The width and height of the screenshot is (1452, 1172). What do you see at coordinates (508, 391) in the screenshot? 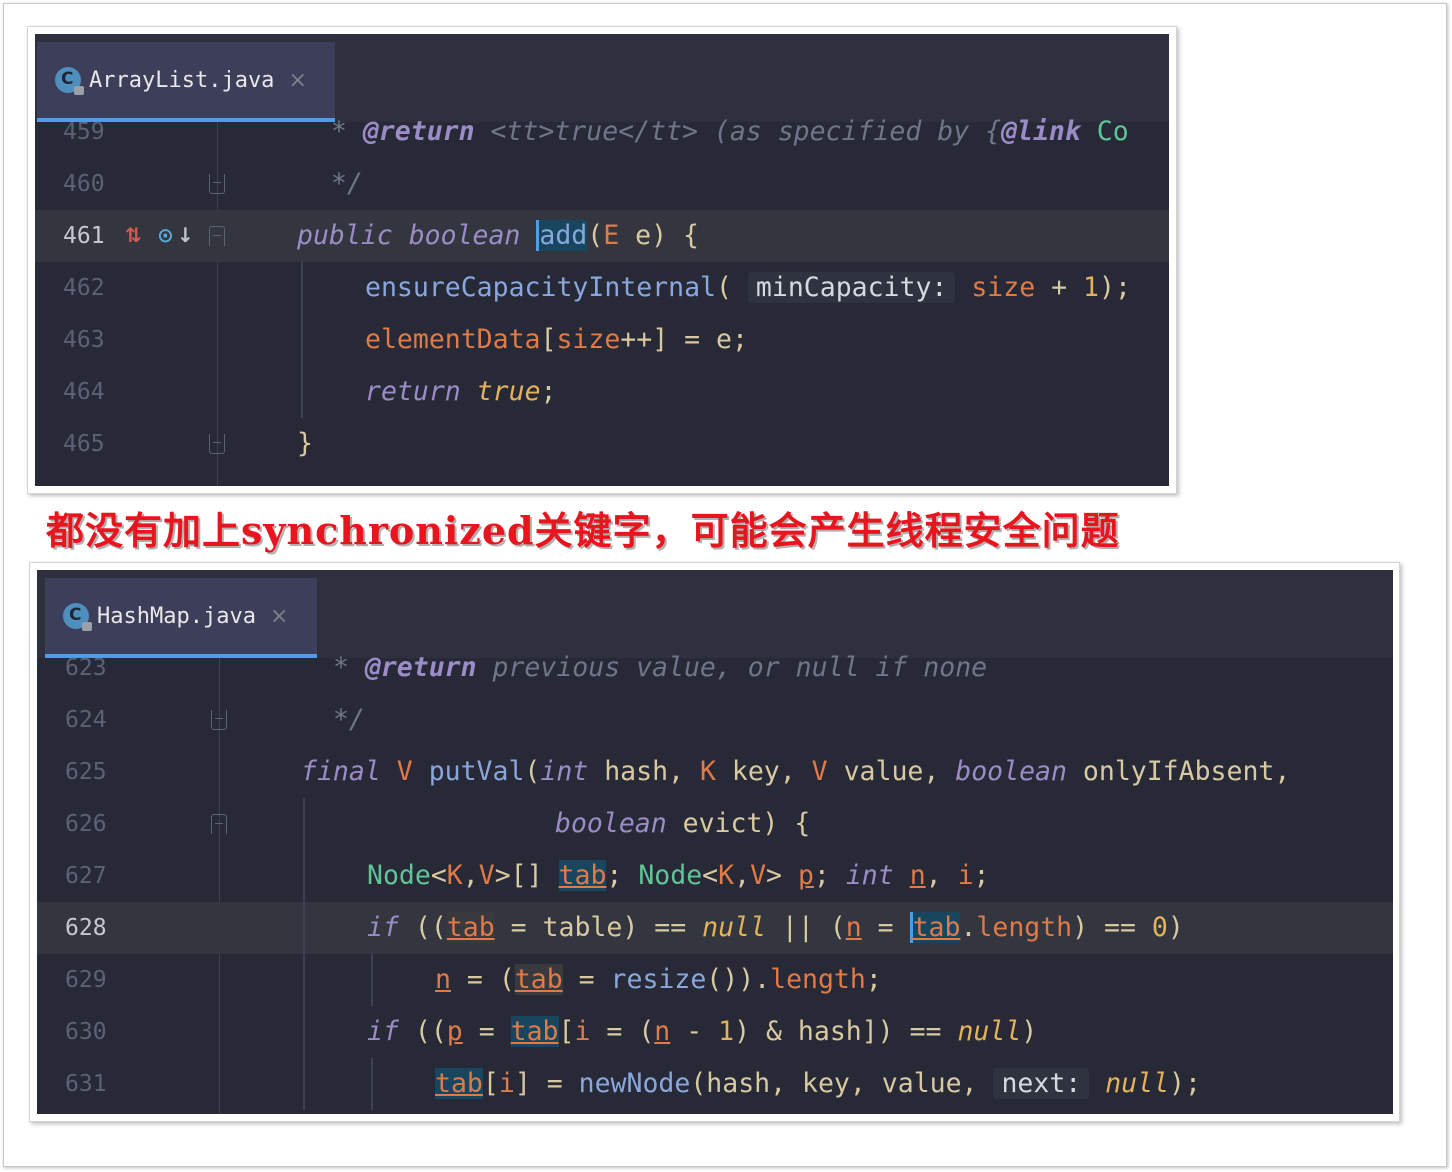
I see `code-token: true` at bounding box center [508, 391].